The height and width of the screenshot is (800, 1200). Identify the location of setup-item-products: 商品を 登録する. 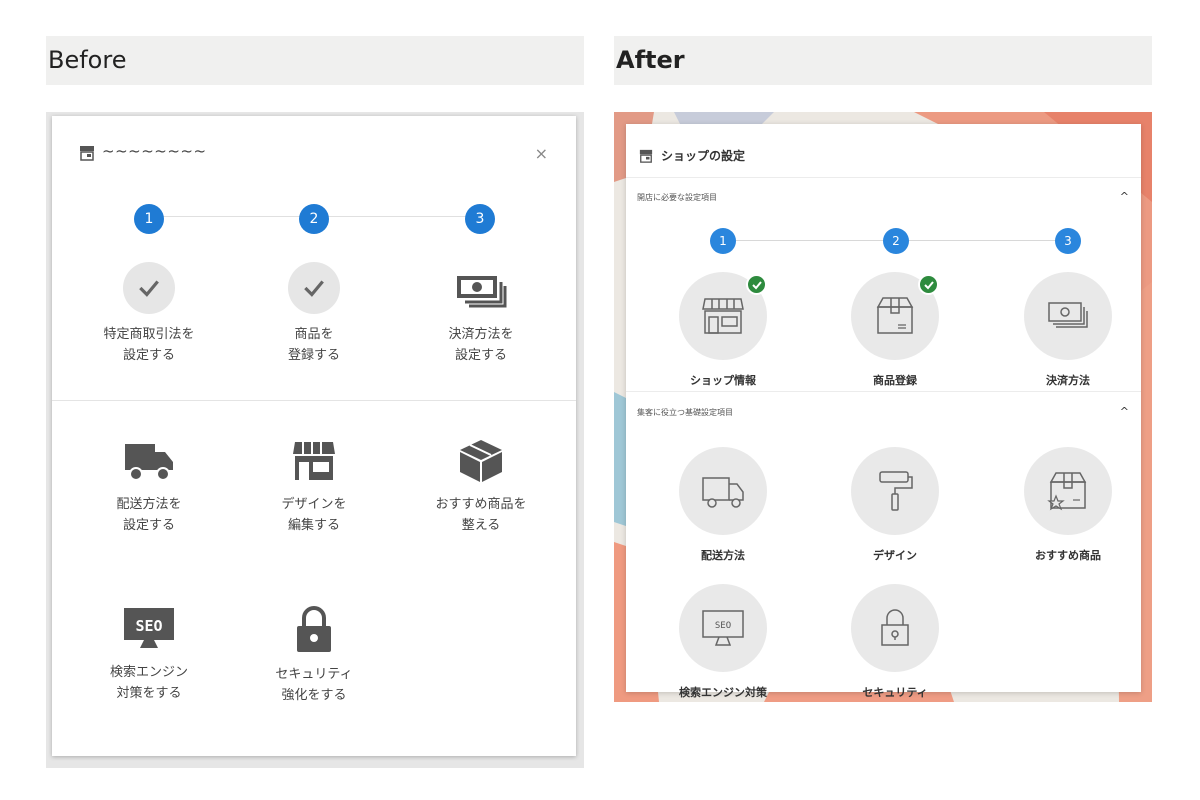
(314, 314).